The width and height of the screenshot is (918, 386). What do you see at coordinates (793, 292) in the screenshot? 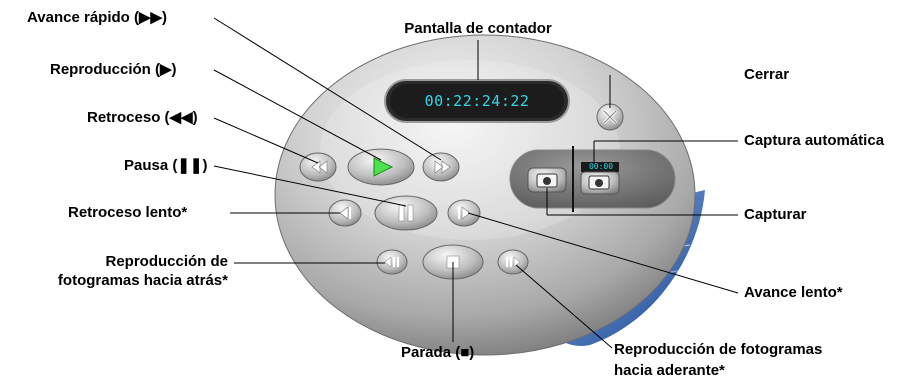
I see `label-slow-forward: Avance lento*` at bounding box center [793, 292].